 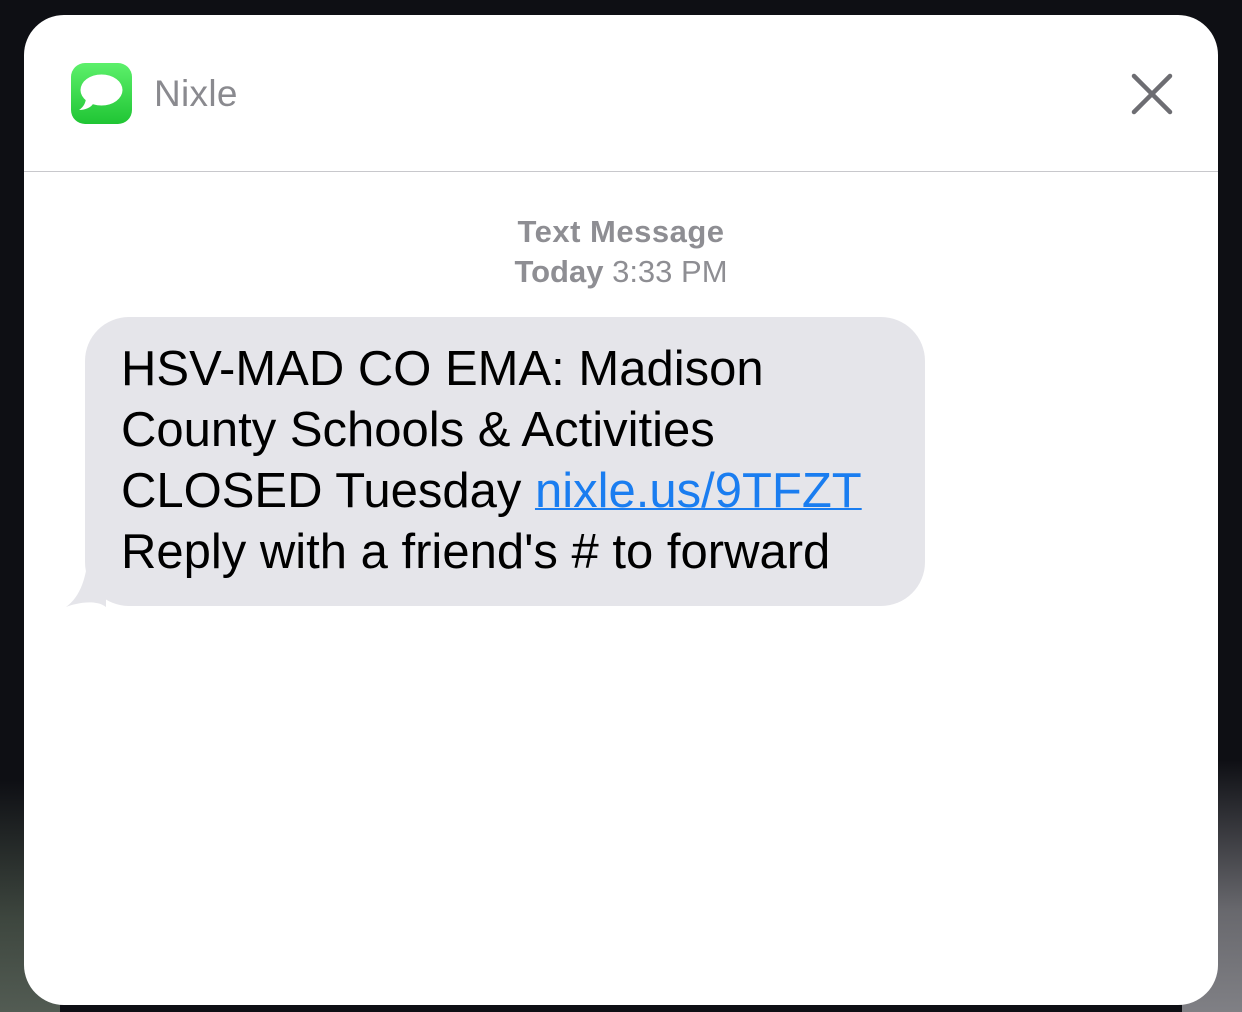 What do you see at coordinates (196, 93) in the screenshot?
I see `app-name: Nixle` at bounding box center [196, 93].